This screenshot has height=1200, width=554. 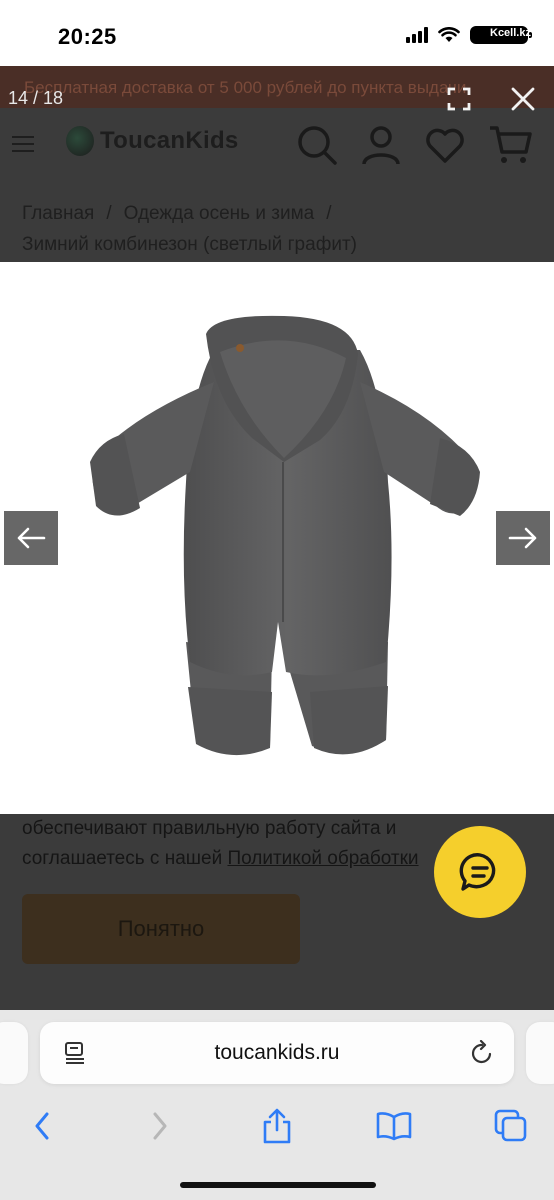 I want to click on share-button, so click(x=277, y=1126).